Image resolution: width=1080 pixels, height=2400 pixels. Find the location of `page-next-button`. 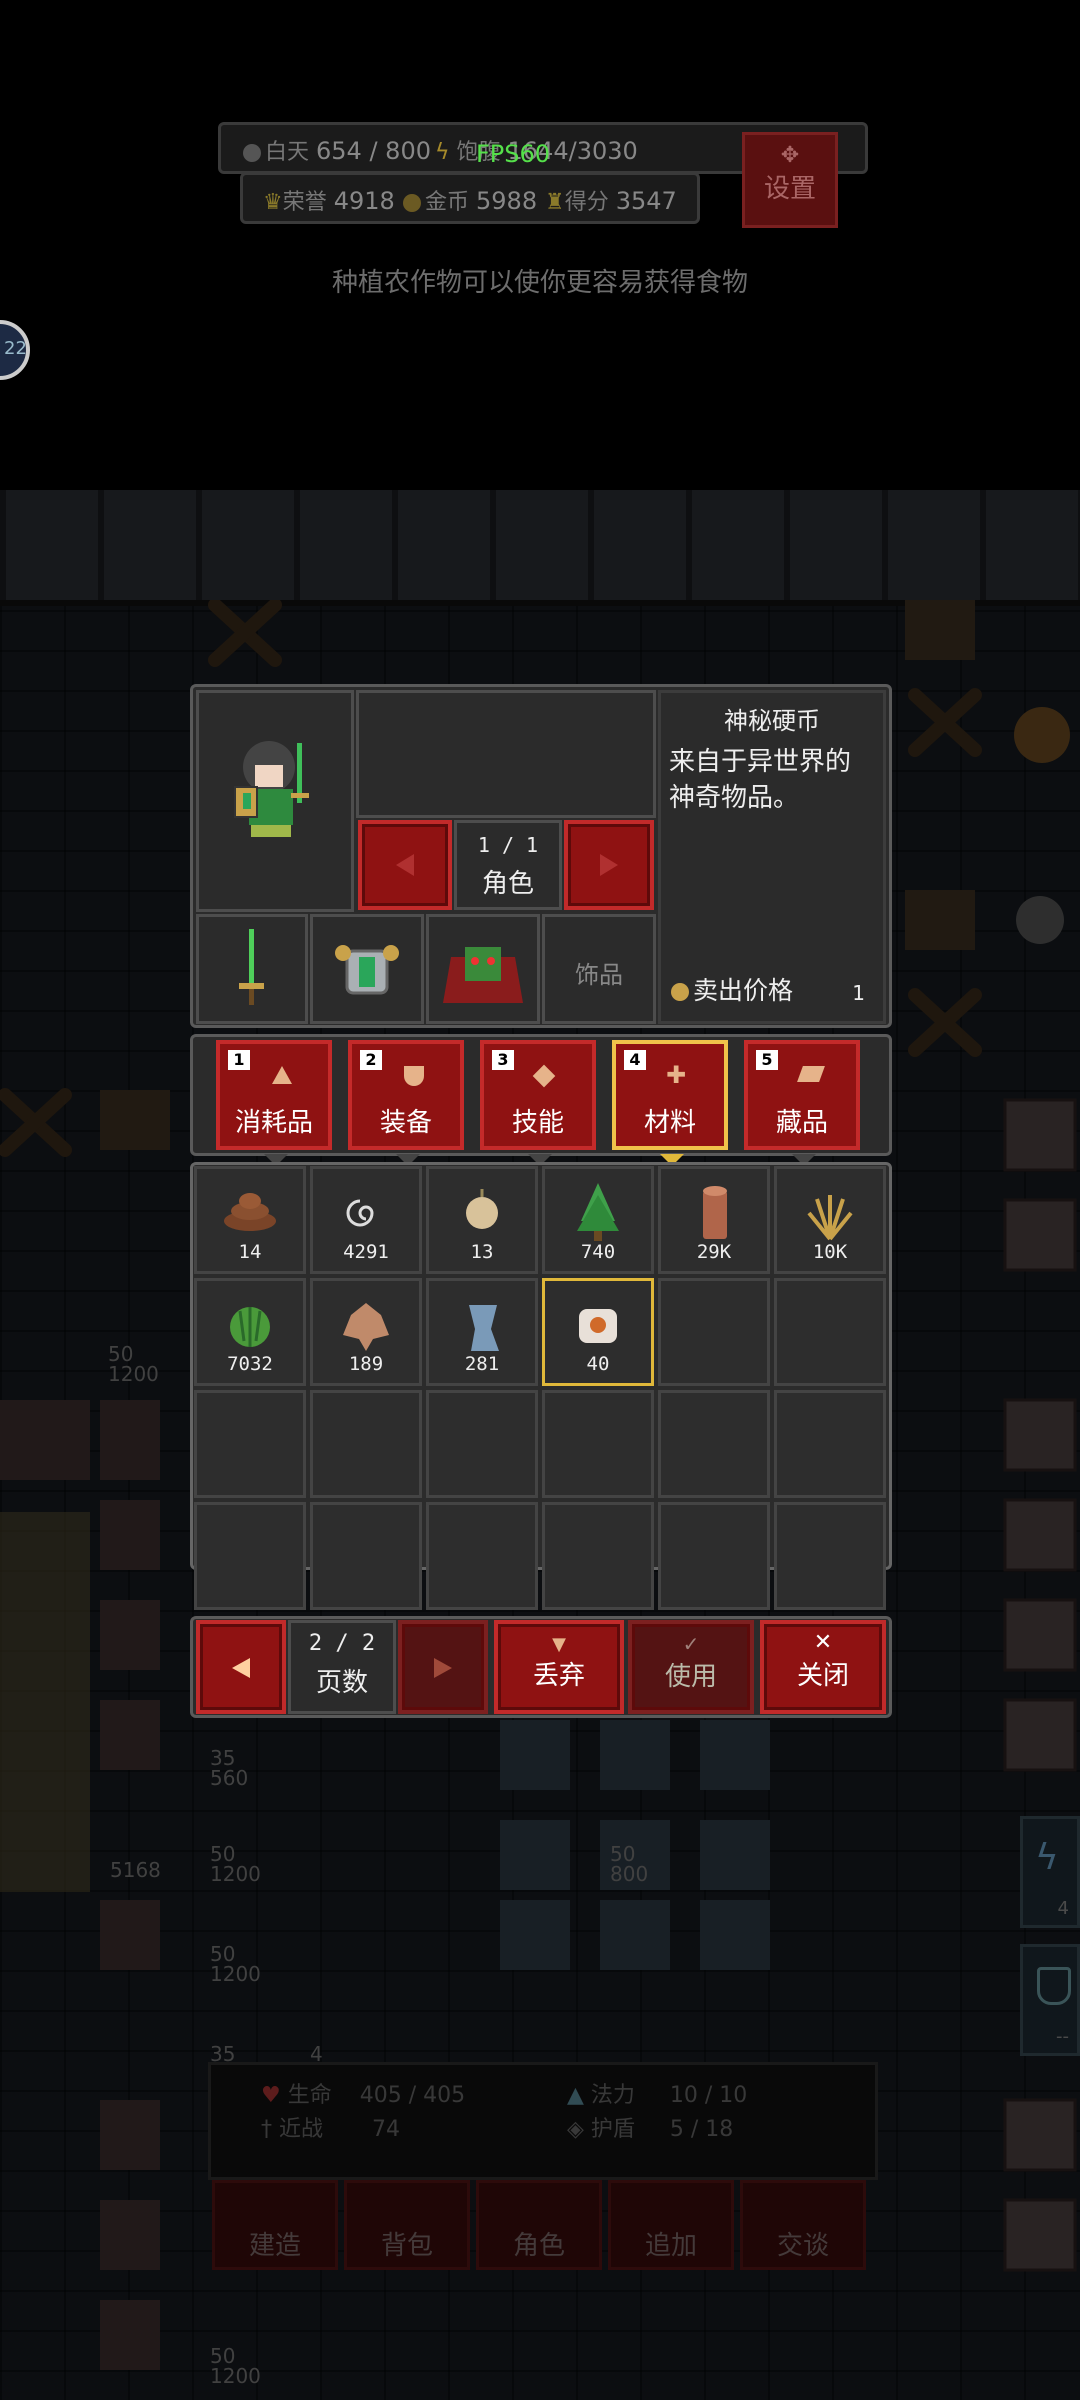

page-next-button is located at coordinates (443, 1667).